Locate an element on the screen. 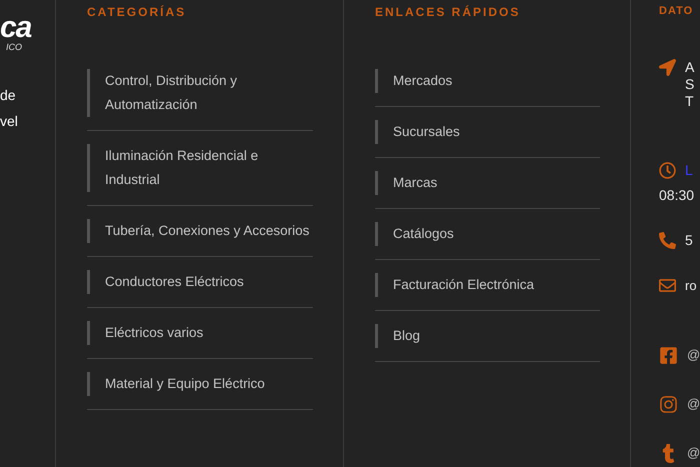 Image resolution: width=700 pixels, height=467 pixels. section-heading: DATO is located at coordinates (676, 12).